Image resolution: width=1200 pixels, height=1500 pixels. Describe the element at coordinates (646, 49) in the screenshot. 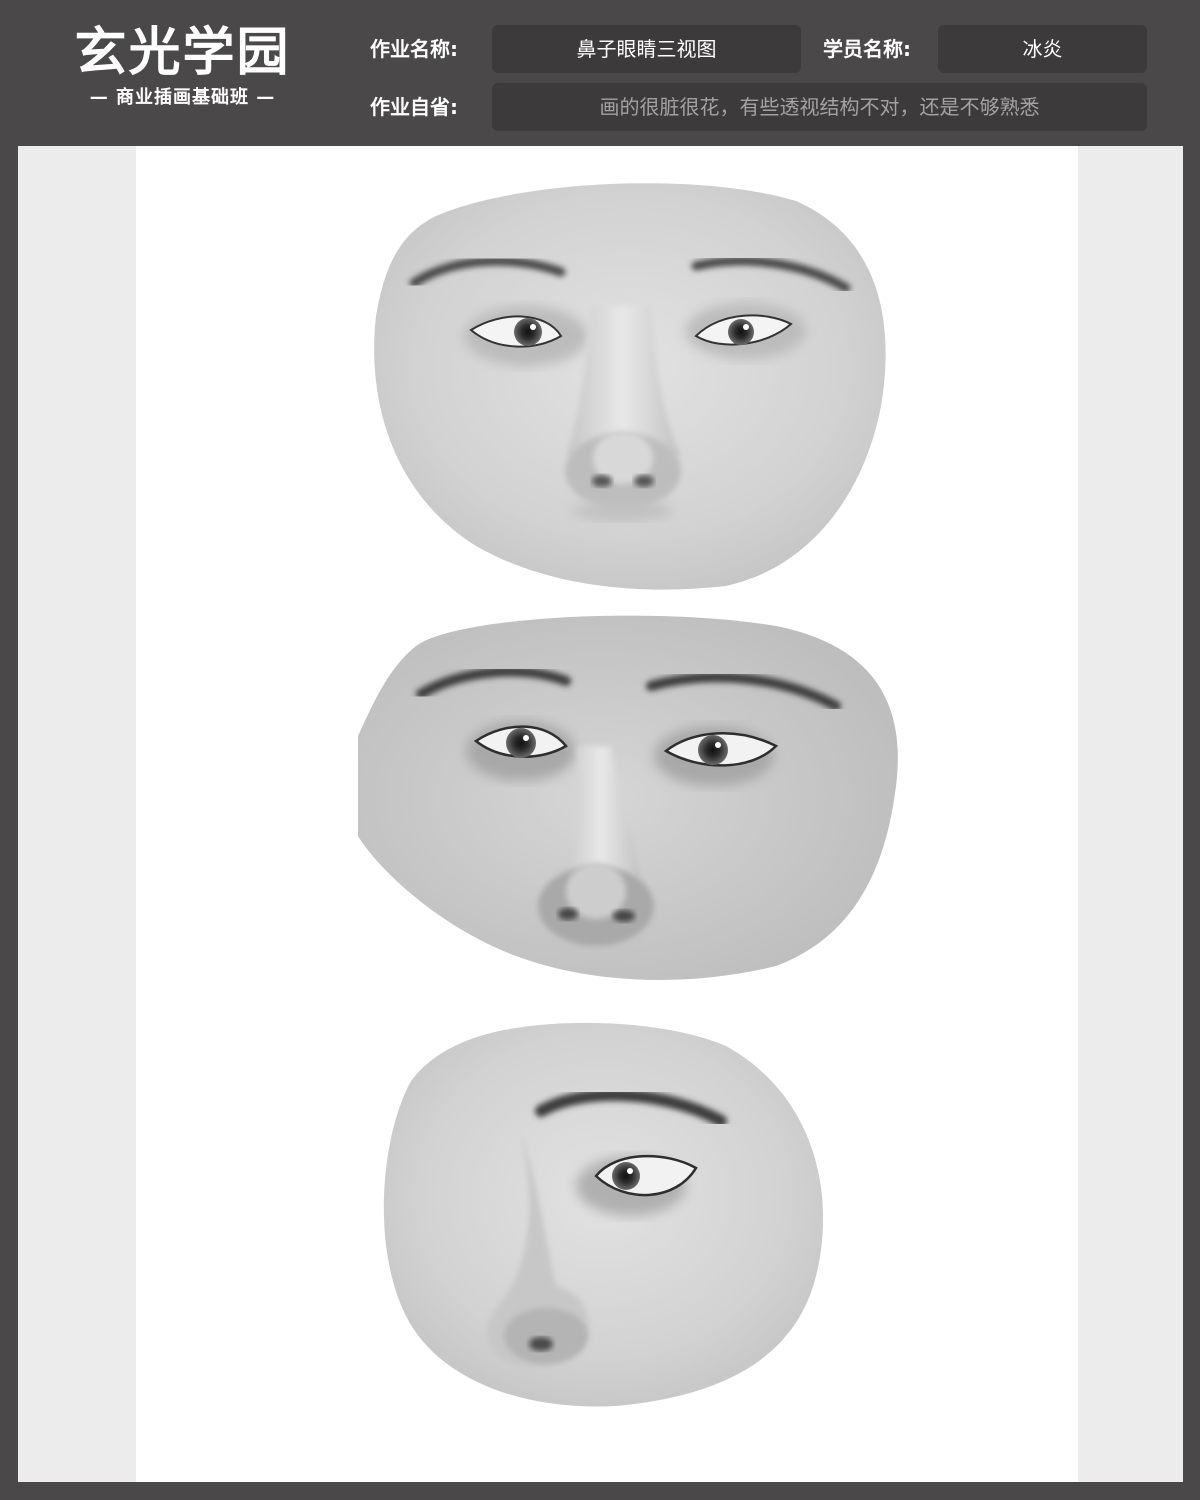

I see `homework-name-value: 鼻子眼睛三视图` at that location.